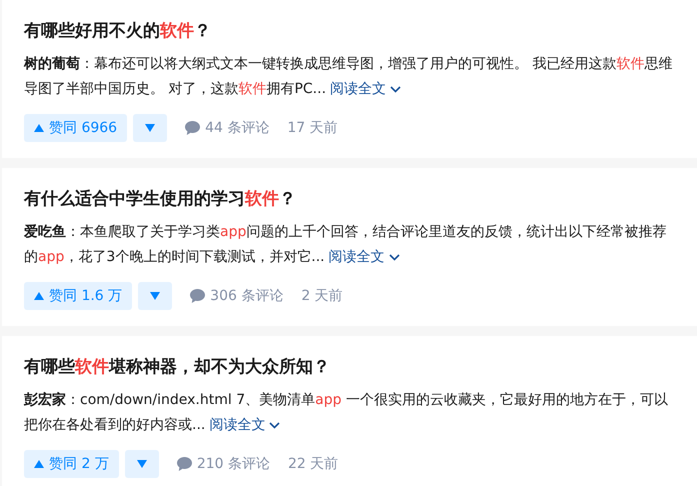  I want to click on post-time: 17 天前, so click(312, 128).